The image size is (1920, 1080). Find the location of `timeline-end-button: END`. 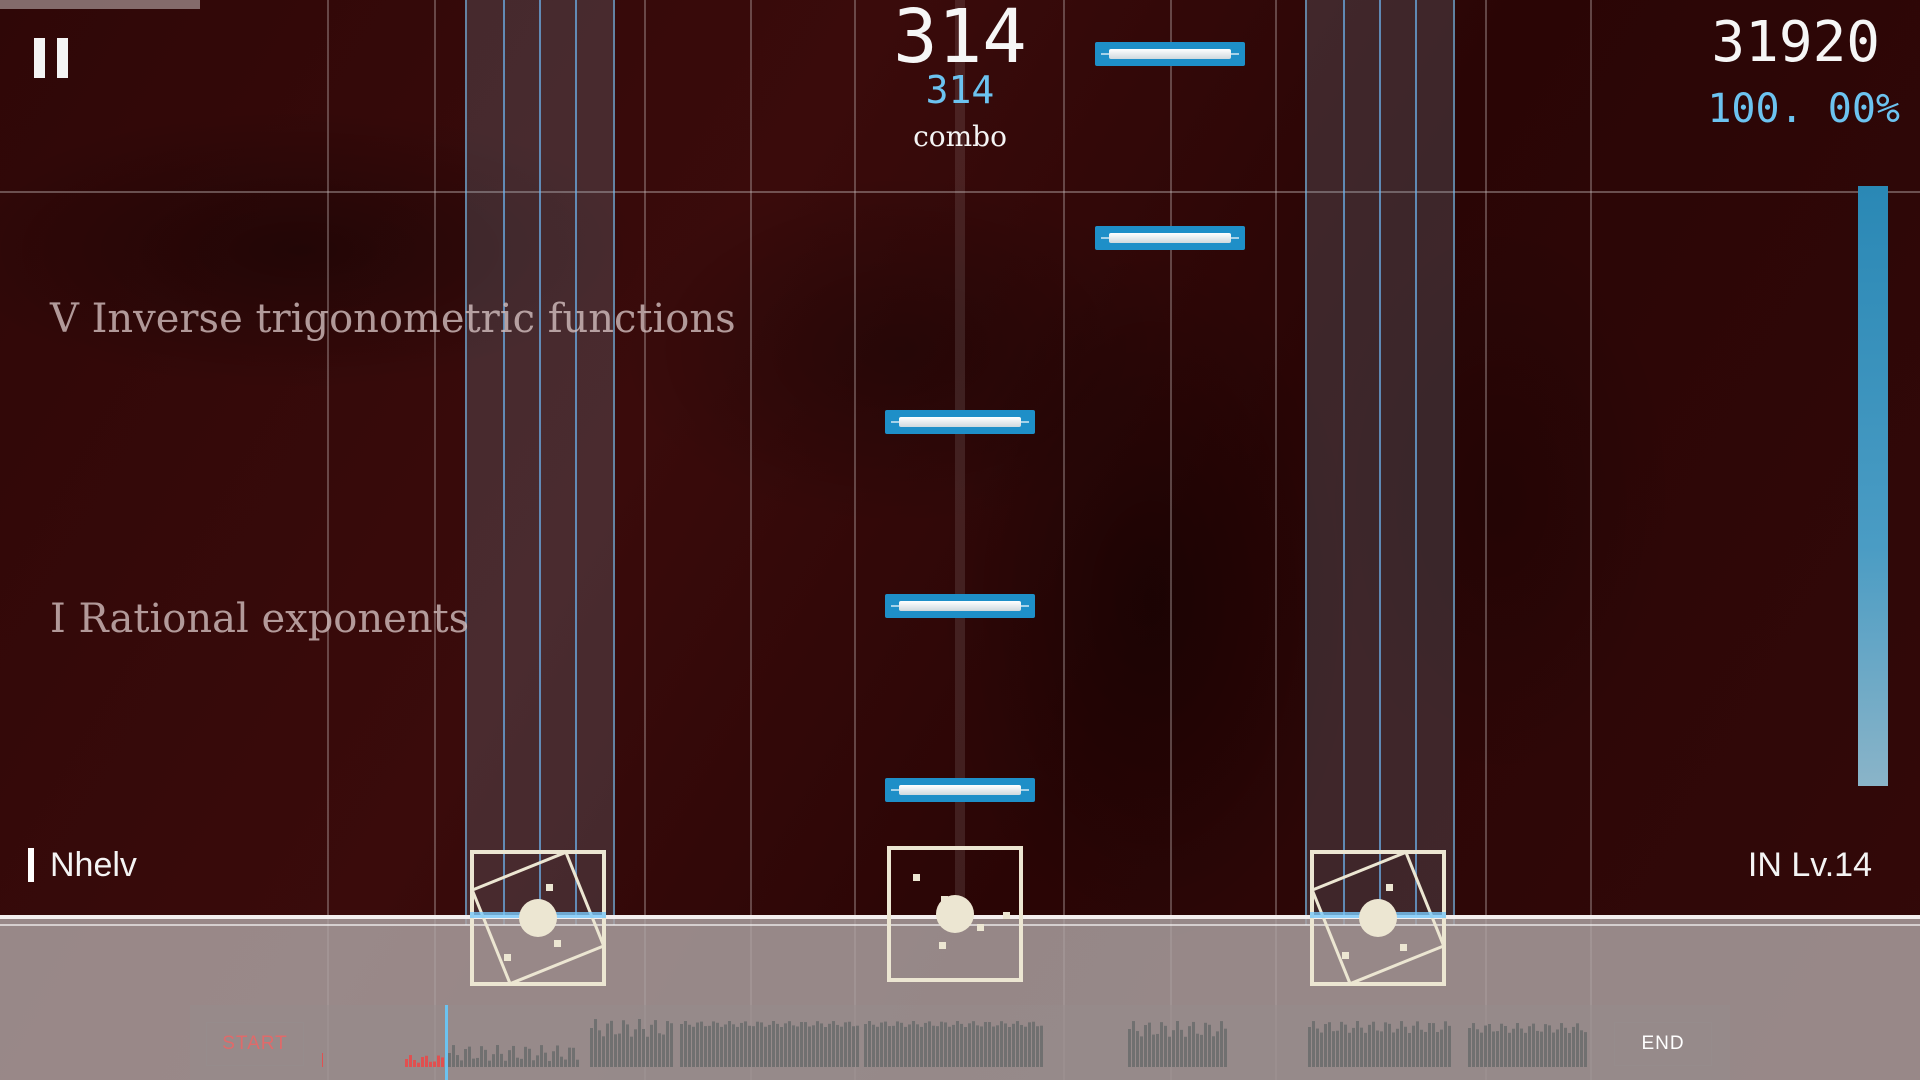

timeline-end-button: END is located at coordinates (1663, 1044).